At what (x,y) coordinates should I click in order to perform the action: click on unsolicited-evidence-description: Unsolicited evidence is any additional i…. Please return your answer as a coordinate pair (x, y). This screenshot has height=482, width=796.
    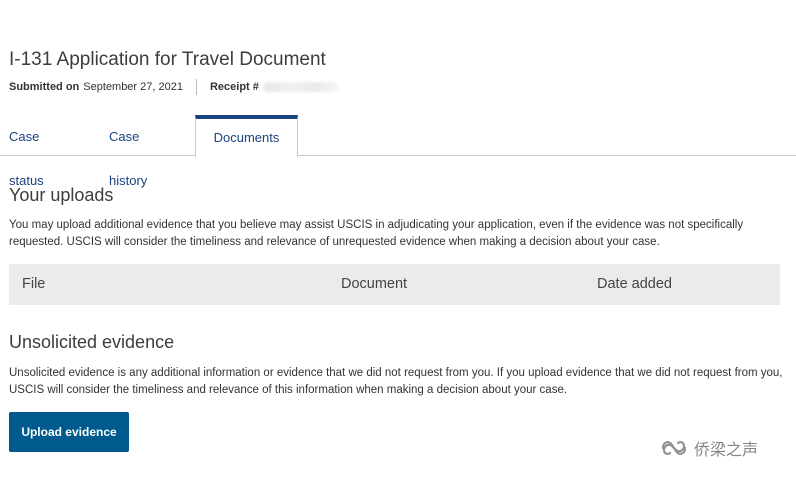
    Looking at the image, I should click on (396, 381).